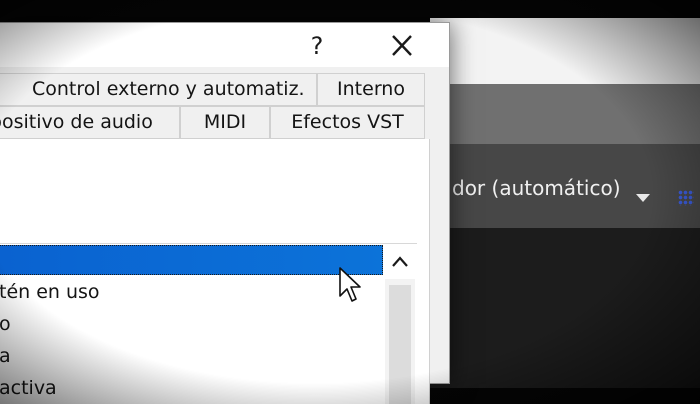 Image resolution: width=700 pixels, height=404 pixels. I want to click on tab-external-control: Control externo y automatiz., so click(158, 89).